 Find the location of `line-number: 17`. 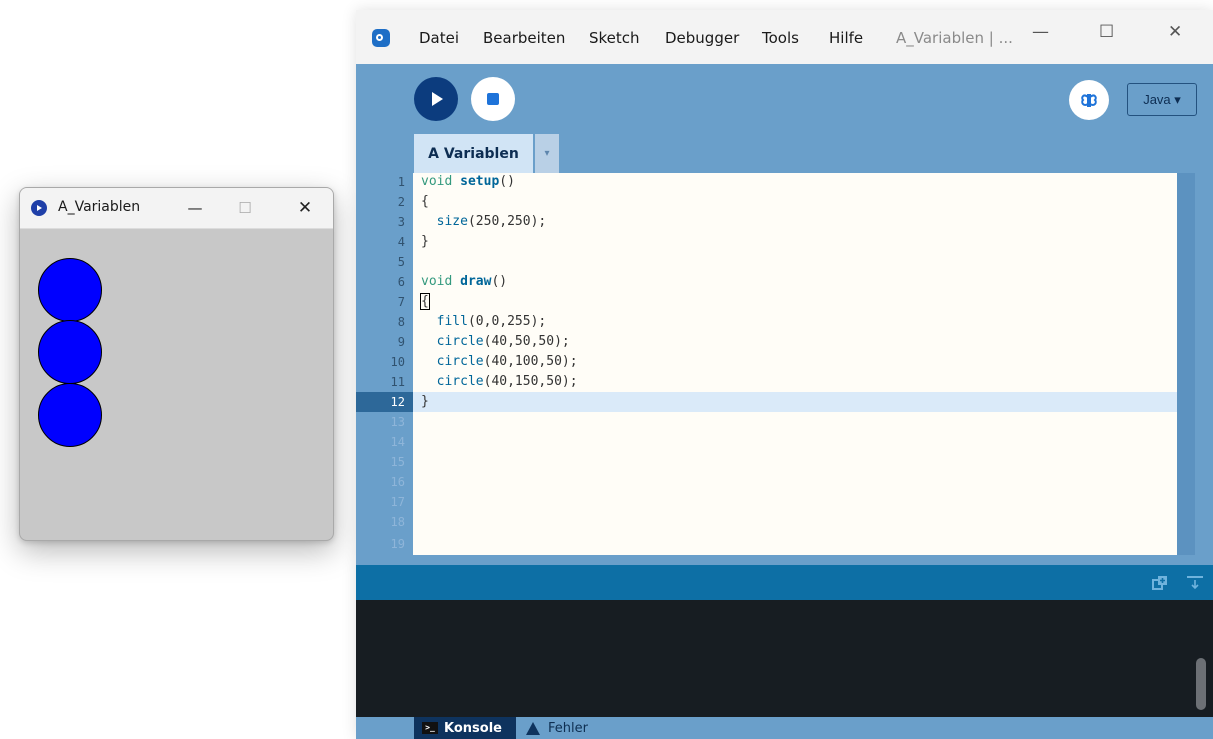

line-number: 17 is located at coordinates (397, 502).